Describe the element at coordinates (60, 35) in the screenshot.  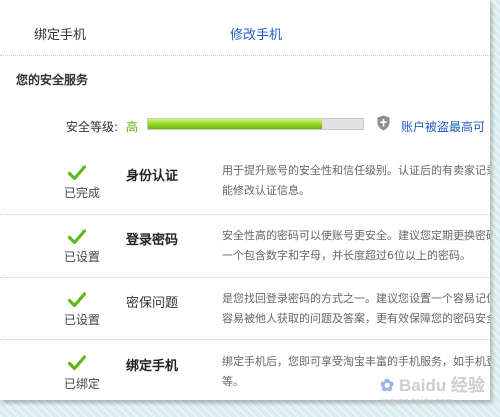
I see `bind-phone-label: 绑定手机` at that location.